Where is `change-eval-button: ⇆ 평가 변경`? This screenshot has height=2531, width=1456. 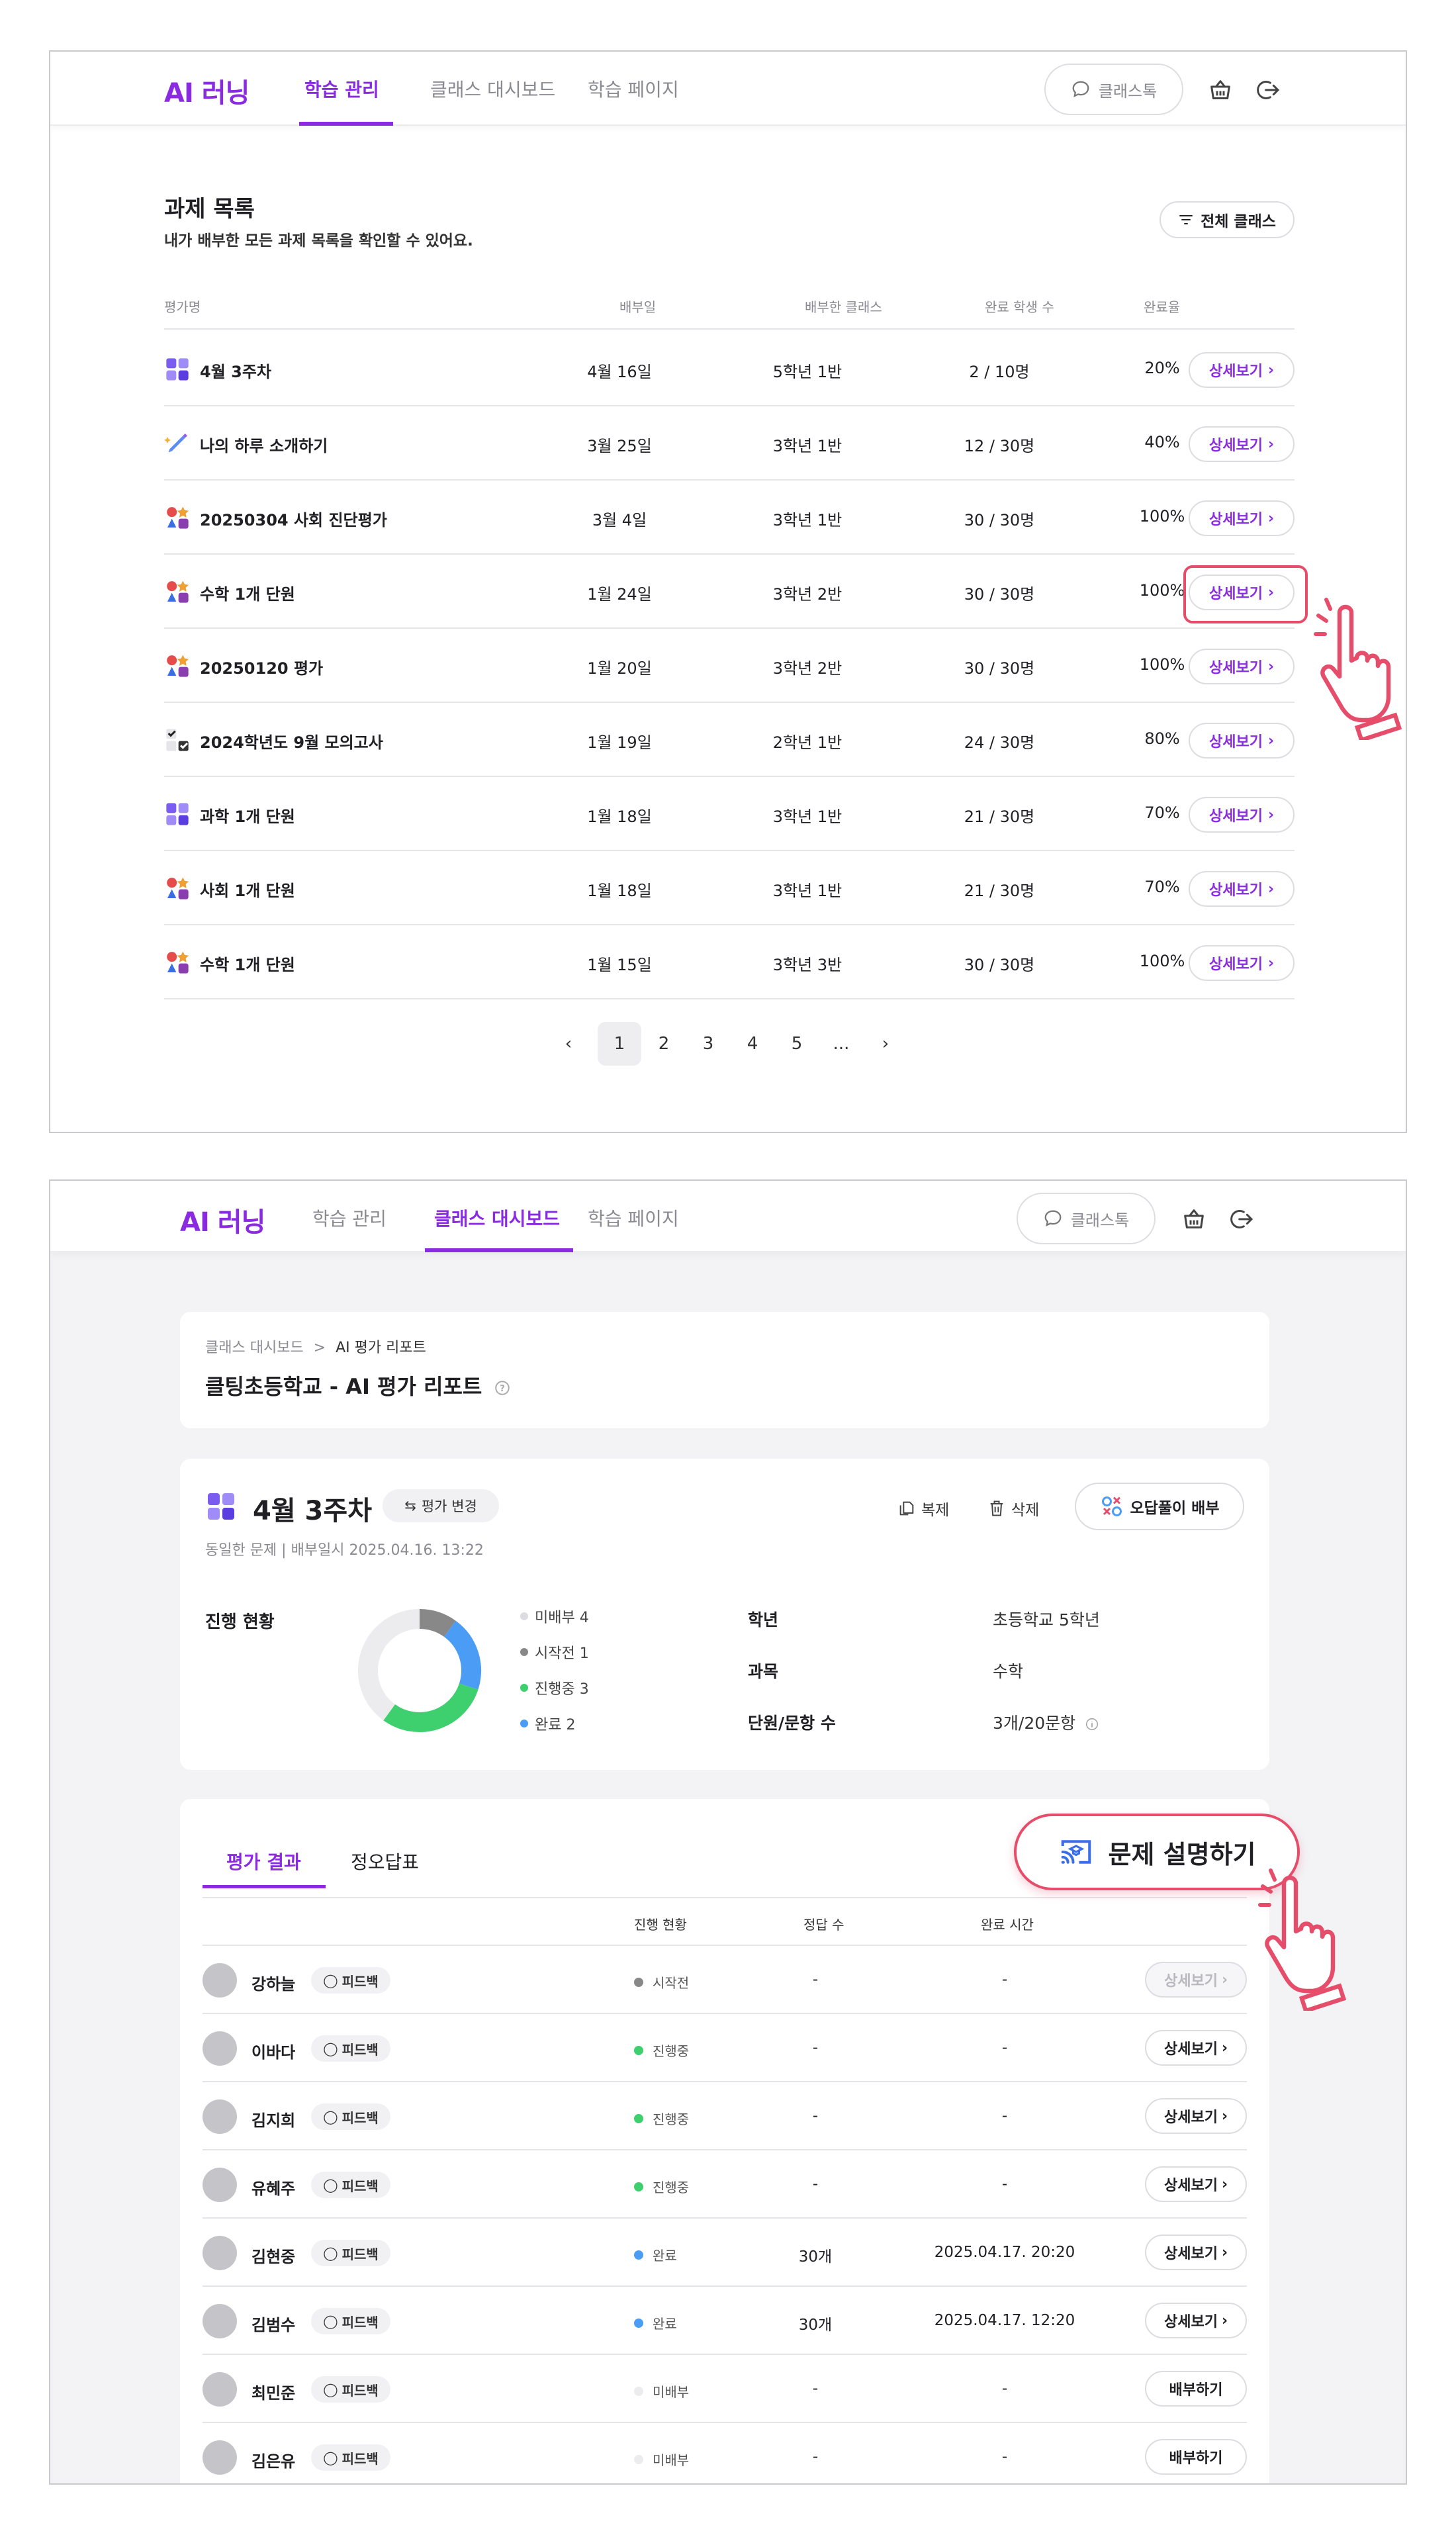 change-eval-button: ⇆ 평가 변경 is located at coordinates (441, 1506).